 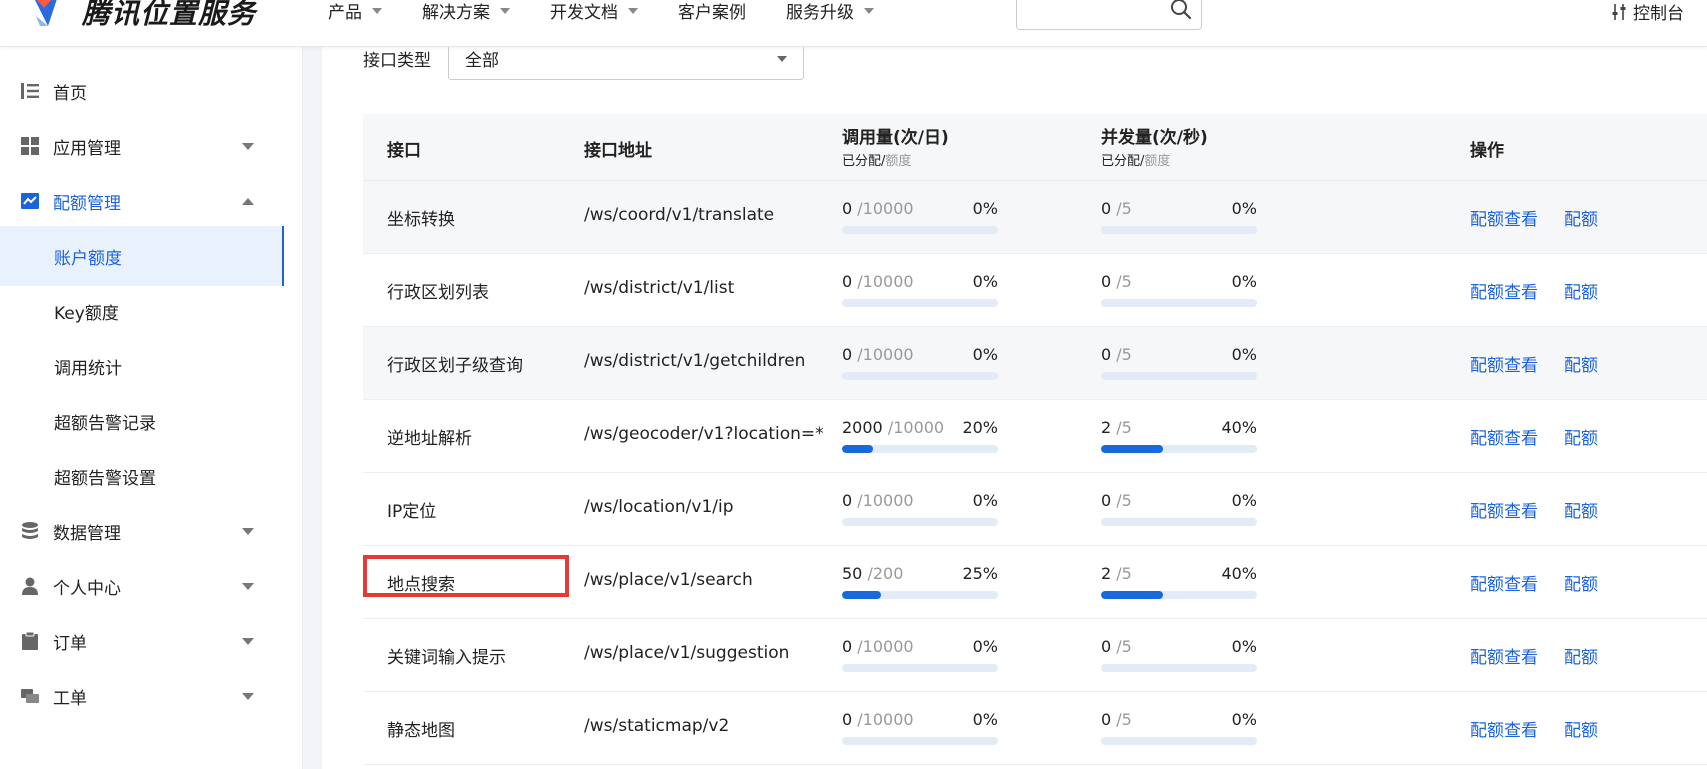 What do you see at coordinates (1239, 427) in the screenshot?
I see `conc-percent: 40%` at bounding box center [1239, 427].